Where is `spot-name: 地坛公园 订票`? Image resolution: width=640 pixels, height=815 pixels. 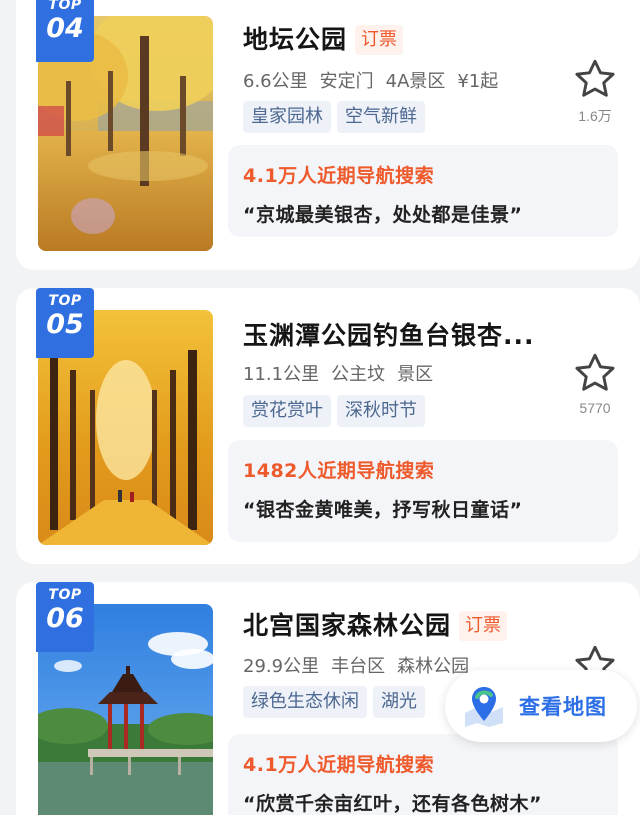
spot-name: 地坛公园 订票 is located at coordinates (323, 38).